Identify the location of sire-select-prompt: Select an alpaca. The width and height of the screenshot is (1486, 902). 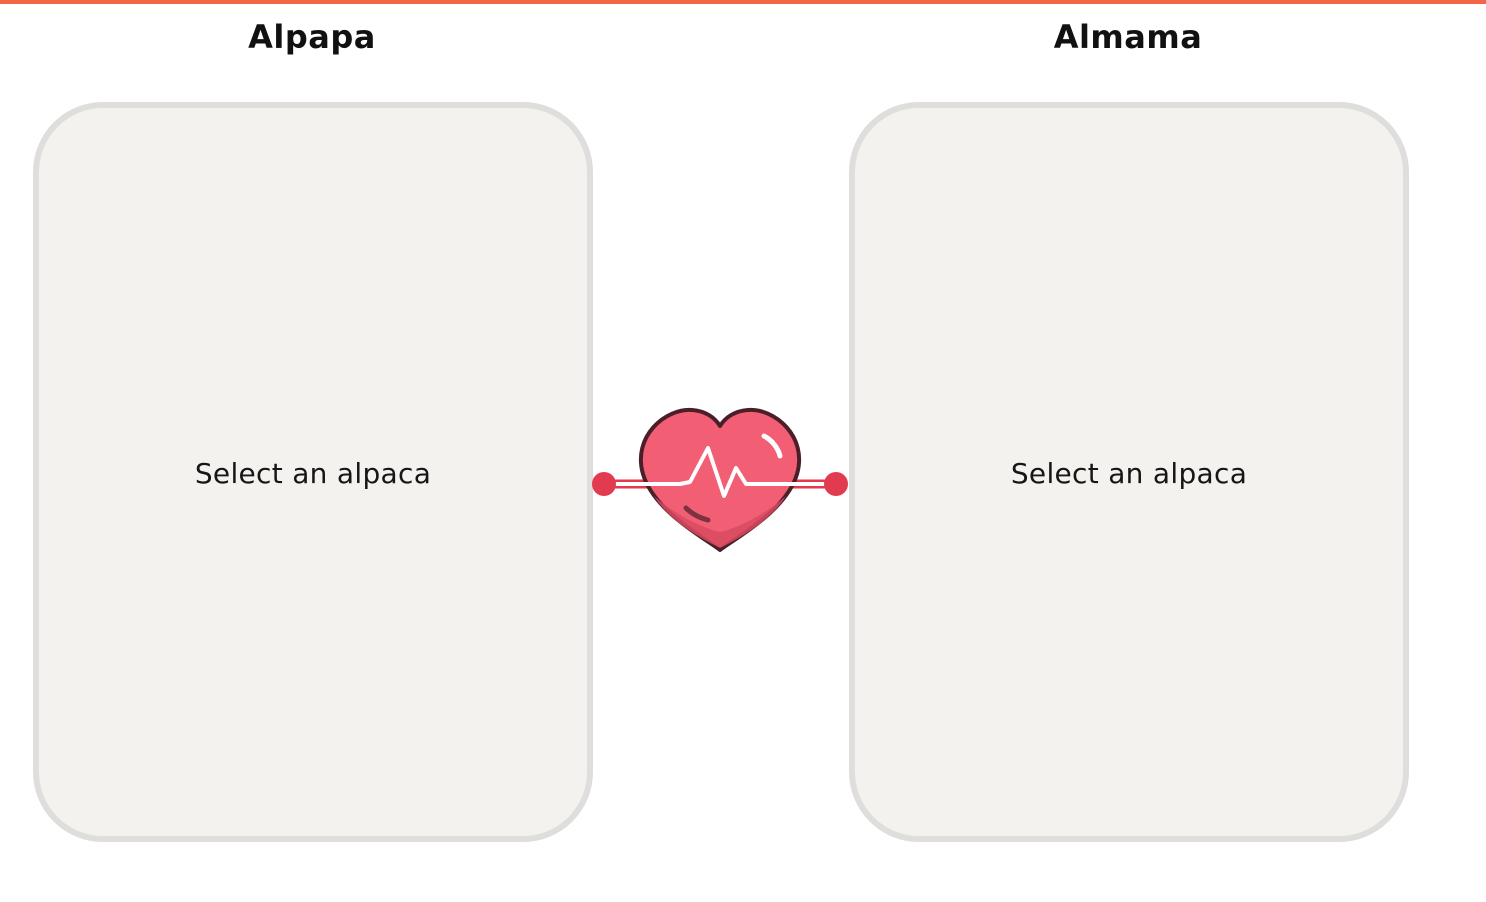
(313, 473).